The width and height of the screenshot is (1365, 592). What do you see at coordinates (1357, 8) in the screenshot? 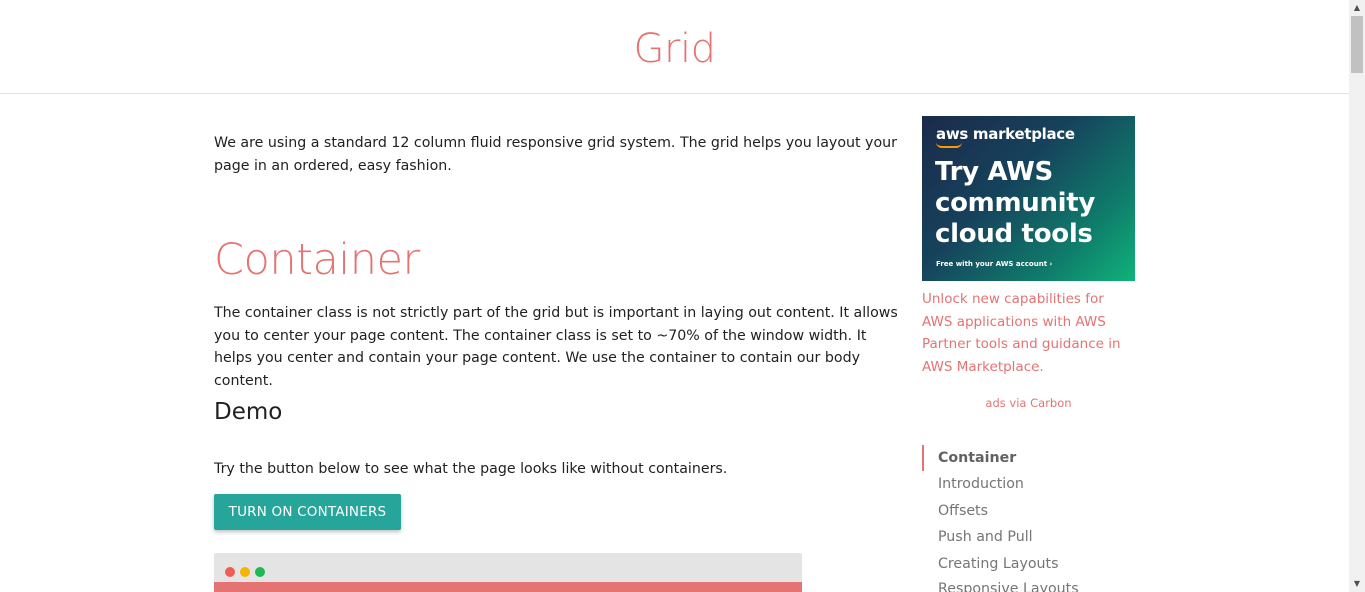
I see `scroll-up-arrow-icon: ▲` at bounding box center [1357, 8].